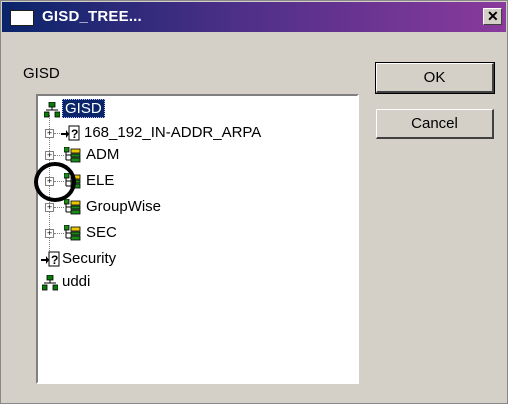  I want to click on tree-node: ADM, so click(102, 155).